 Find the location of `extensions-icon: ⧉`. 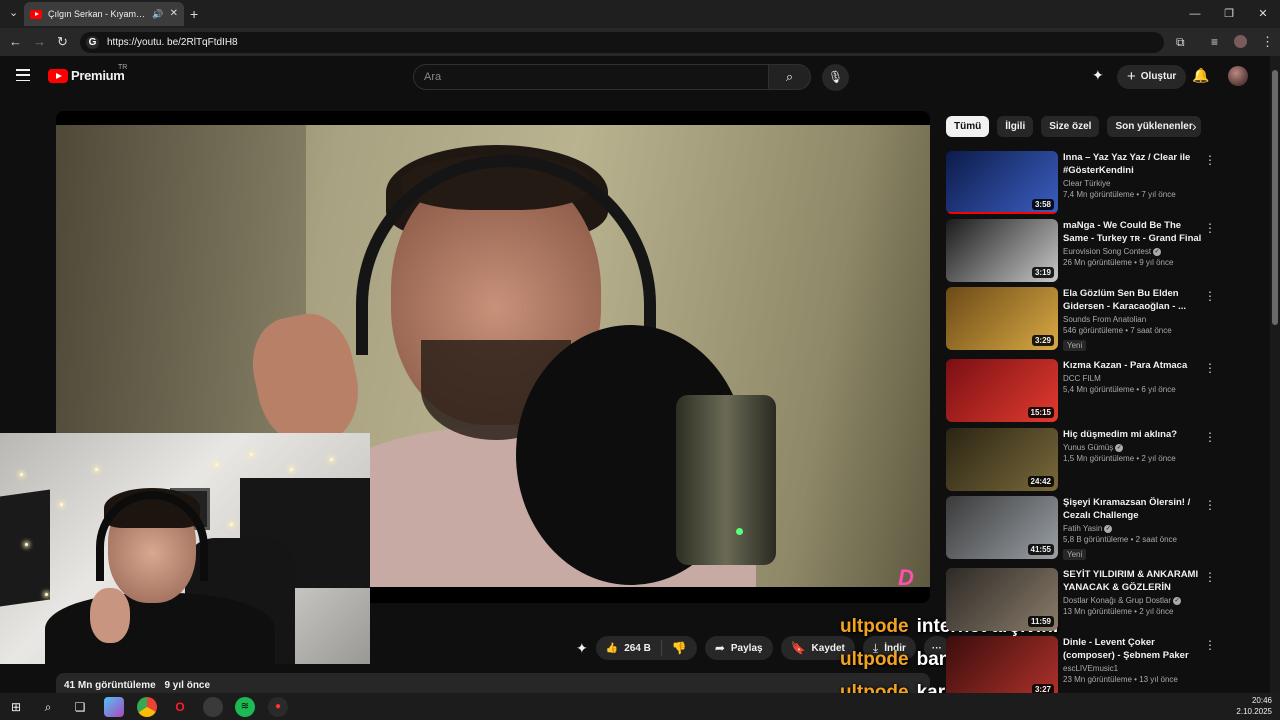

extensions-icon: ⧉ is located at coordinates (1180, 42).